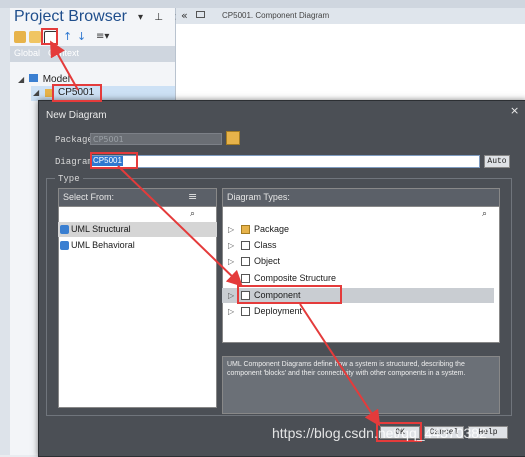 This screenshot has height=457, width=525. Describe the element at coordinates (180, 226) in the screenshot. I see `arrow-to-component` at that location.